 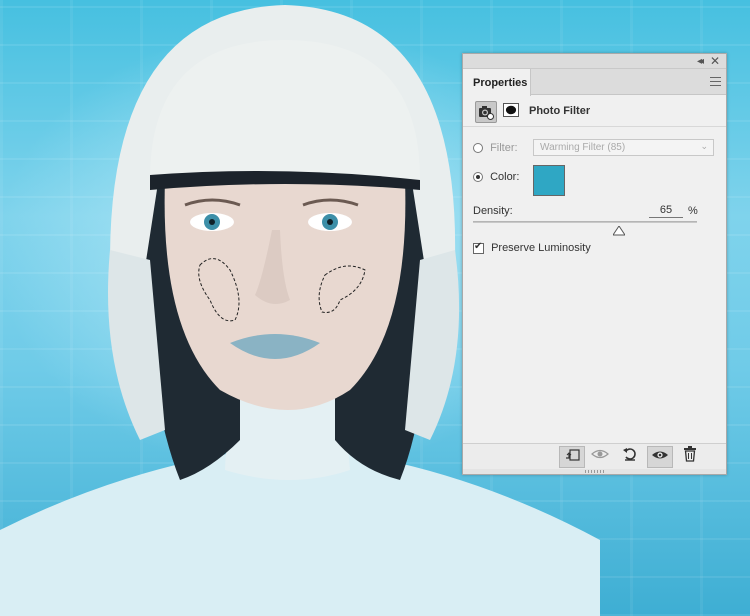 I want to click on density-slider-thumb, so click(x=618, y=231).